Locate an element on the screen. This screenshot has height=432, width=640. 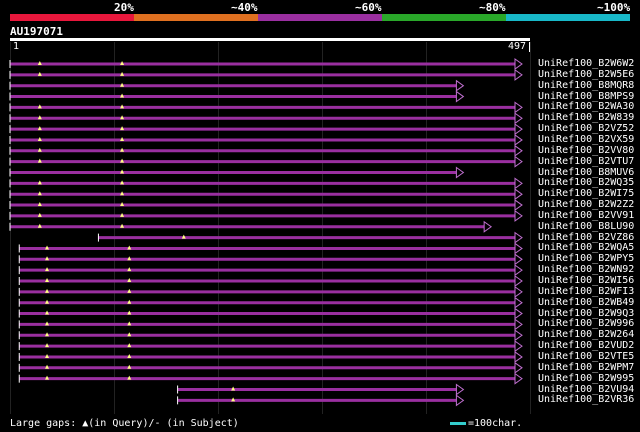
hit-label: UniRef100_B2VV91 is located at coordinates (586, 215).